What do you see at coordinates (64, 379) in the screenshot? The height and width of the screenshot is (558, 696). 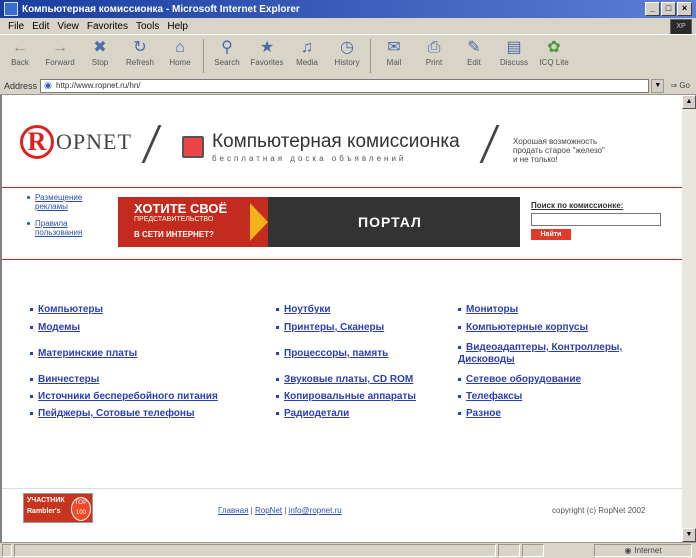 I see `category-link: Винчестеры` at bounding box center [64, 379].